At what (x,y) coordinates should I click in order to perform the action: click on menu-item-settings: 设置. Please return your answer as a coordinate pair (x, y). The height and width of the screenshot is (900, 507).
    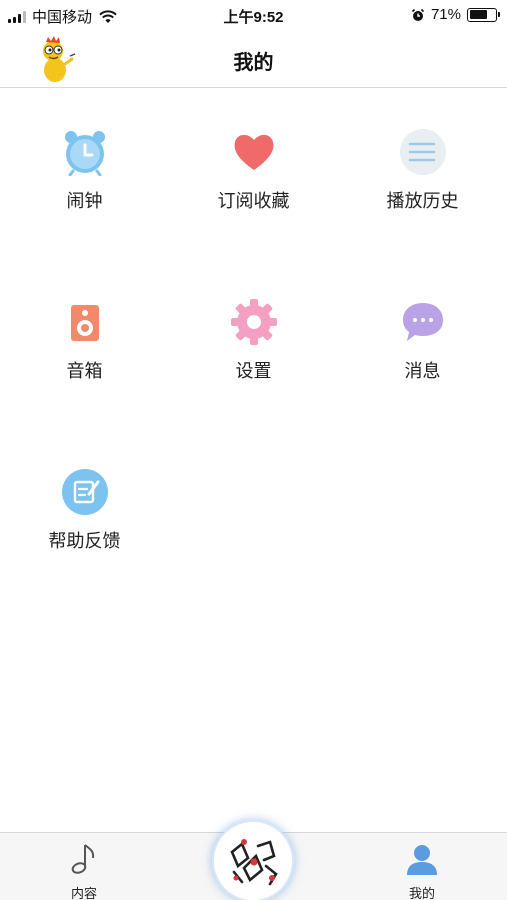
    Looking at the image, I should click on (253, 319).